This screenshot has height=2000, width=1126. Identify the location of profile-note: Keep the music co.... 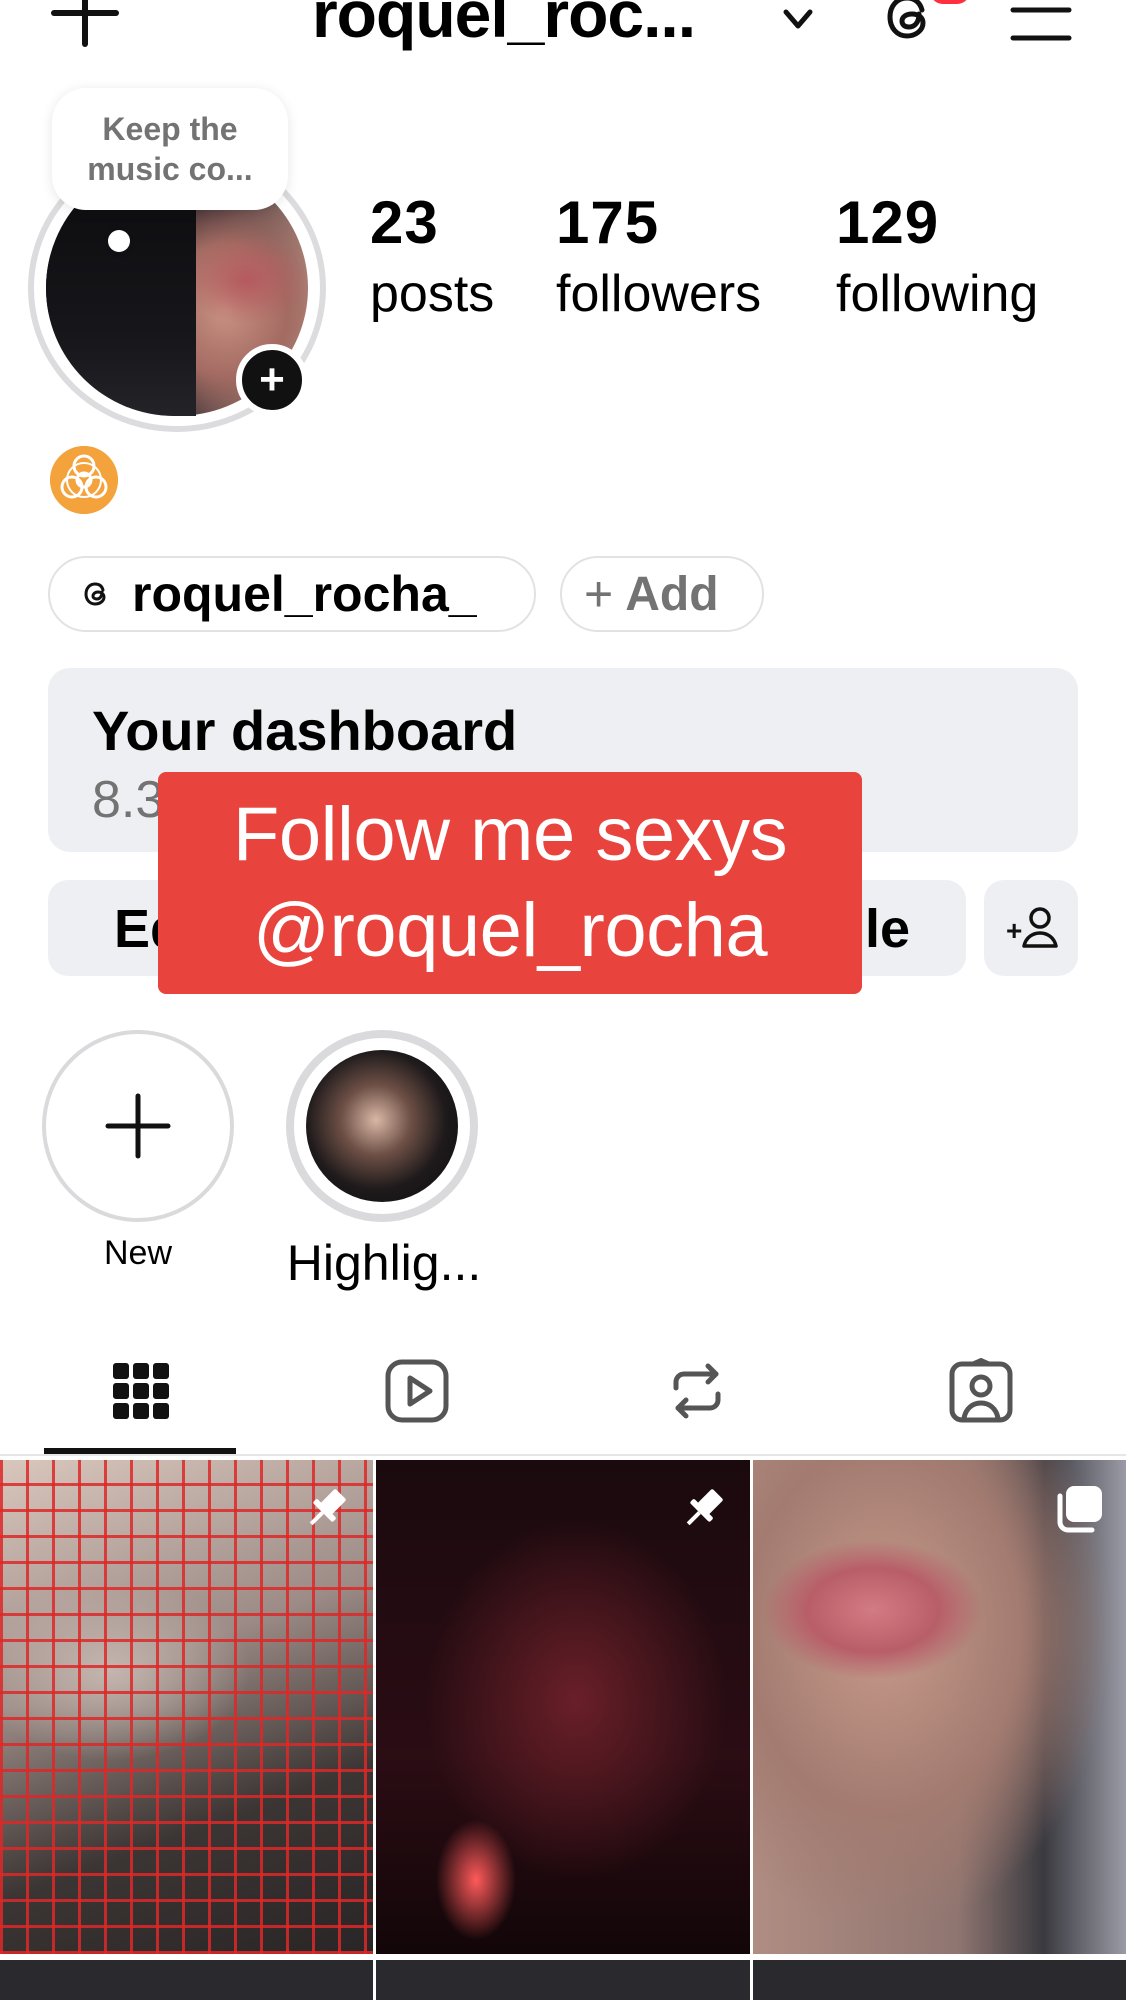
(170, 149).